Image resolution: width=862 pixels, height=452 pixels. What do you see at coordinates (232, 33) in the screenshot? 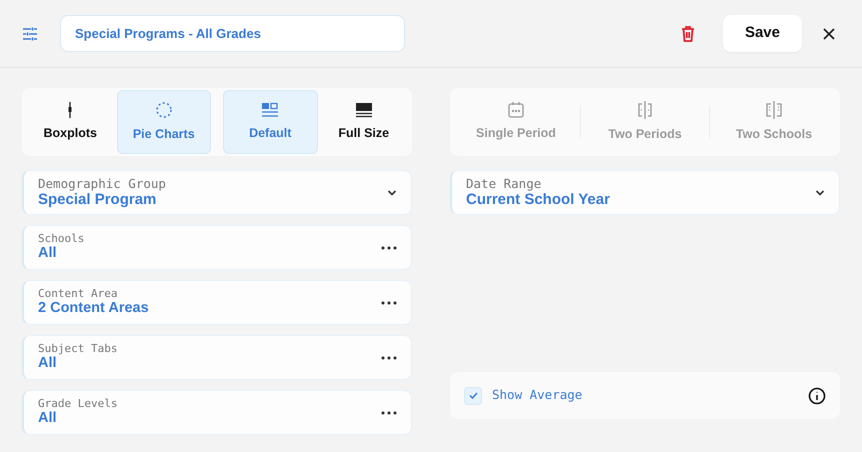
I see `title-field: Special Programs - All Grades` at bounding box center [232, 33].